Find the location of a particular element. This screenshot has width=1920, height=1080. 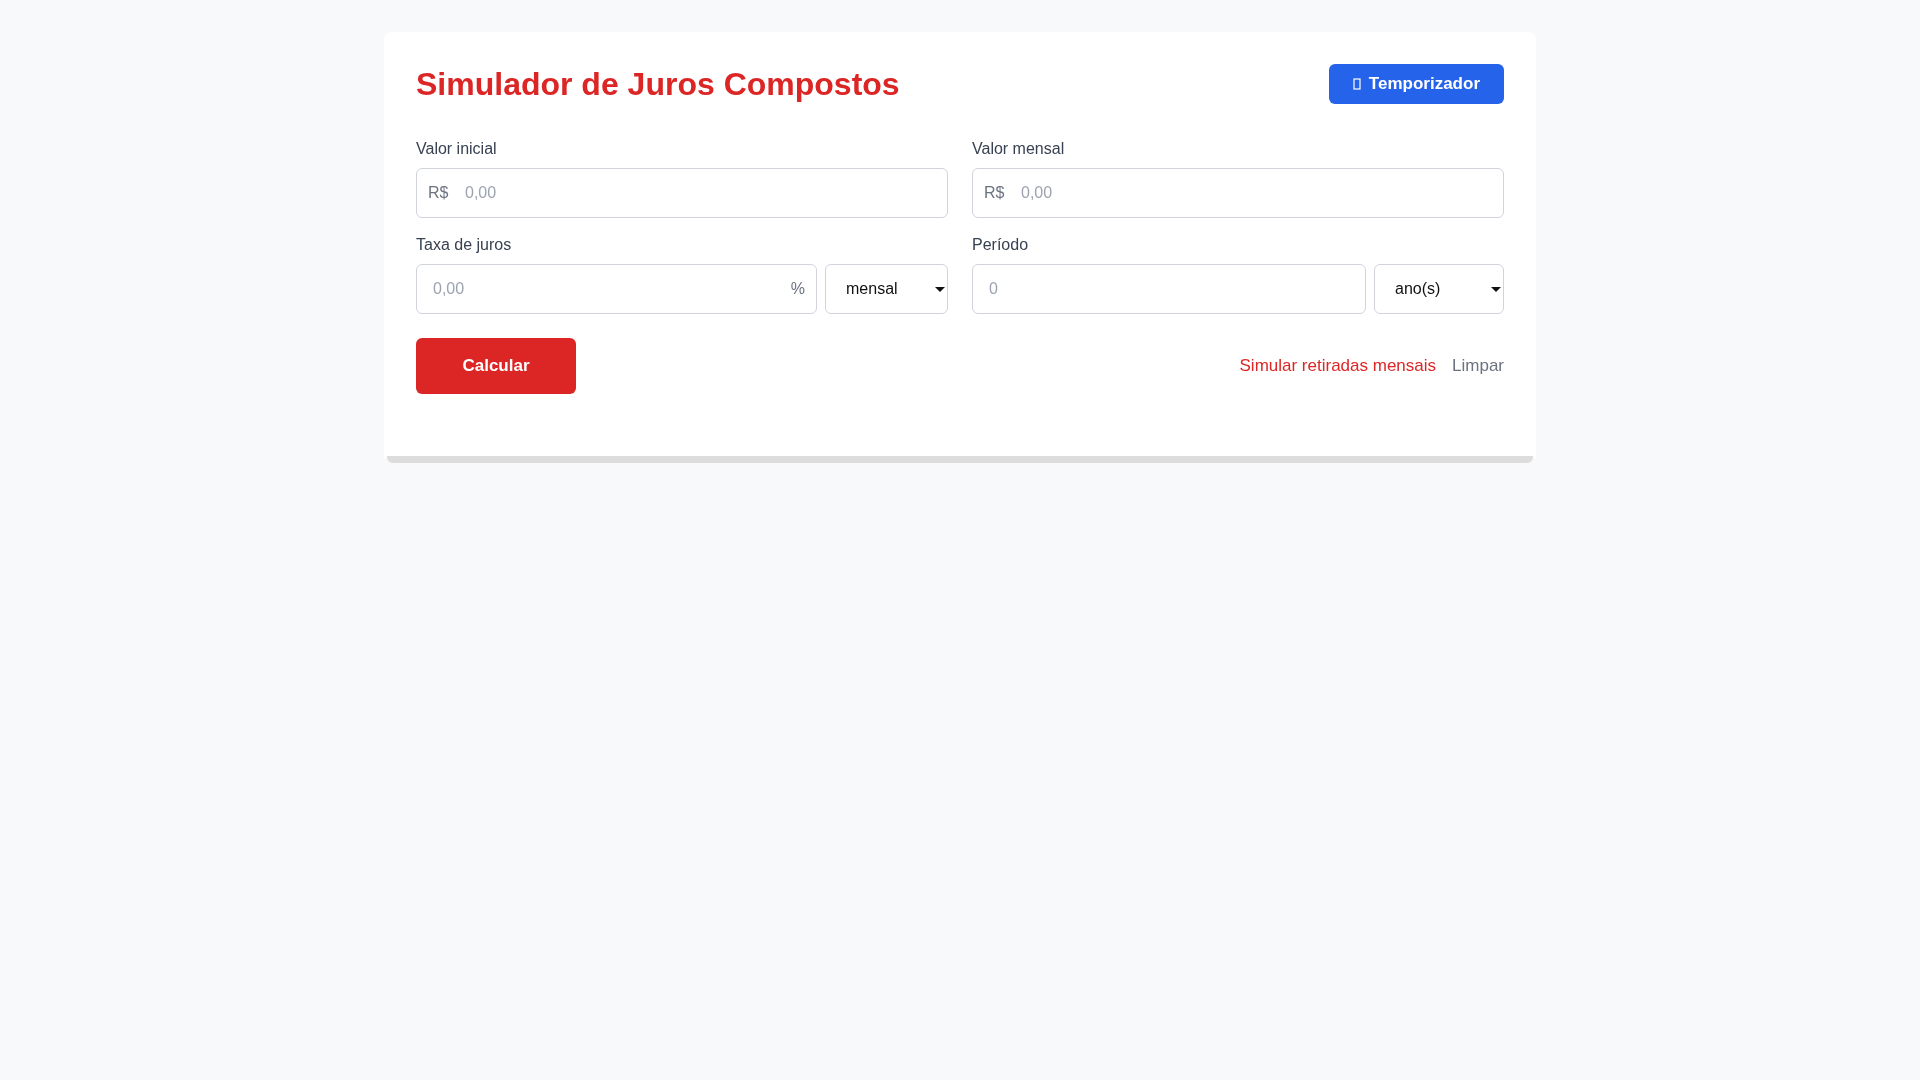

field-label: Período is located at coordinates (1001, 245).